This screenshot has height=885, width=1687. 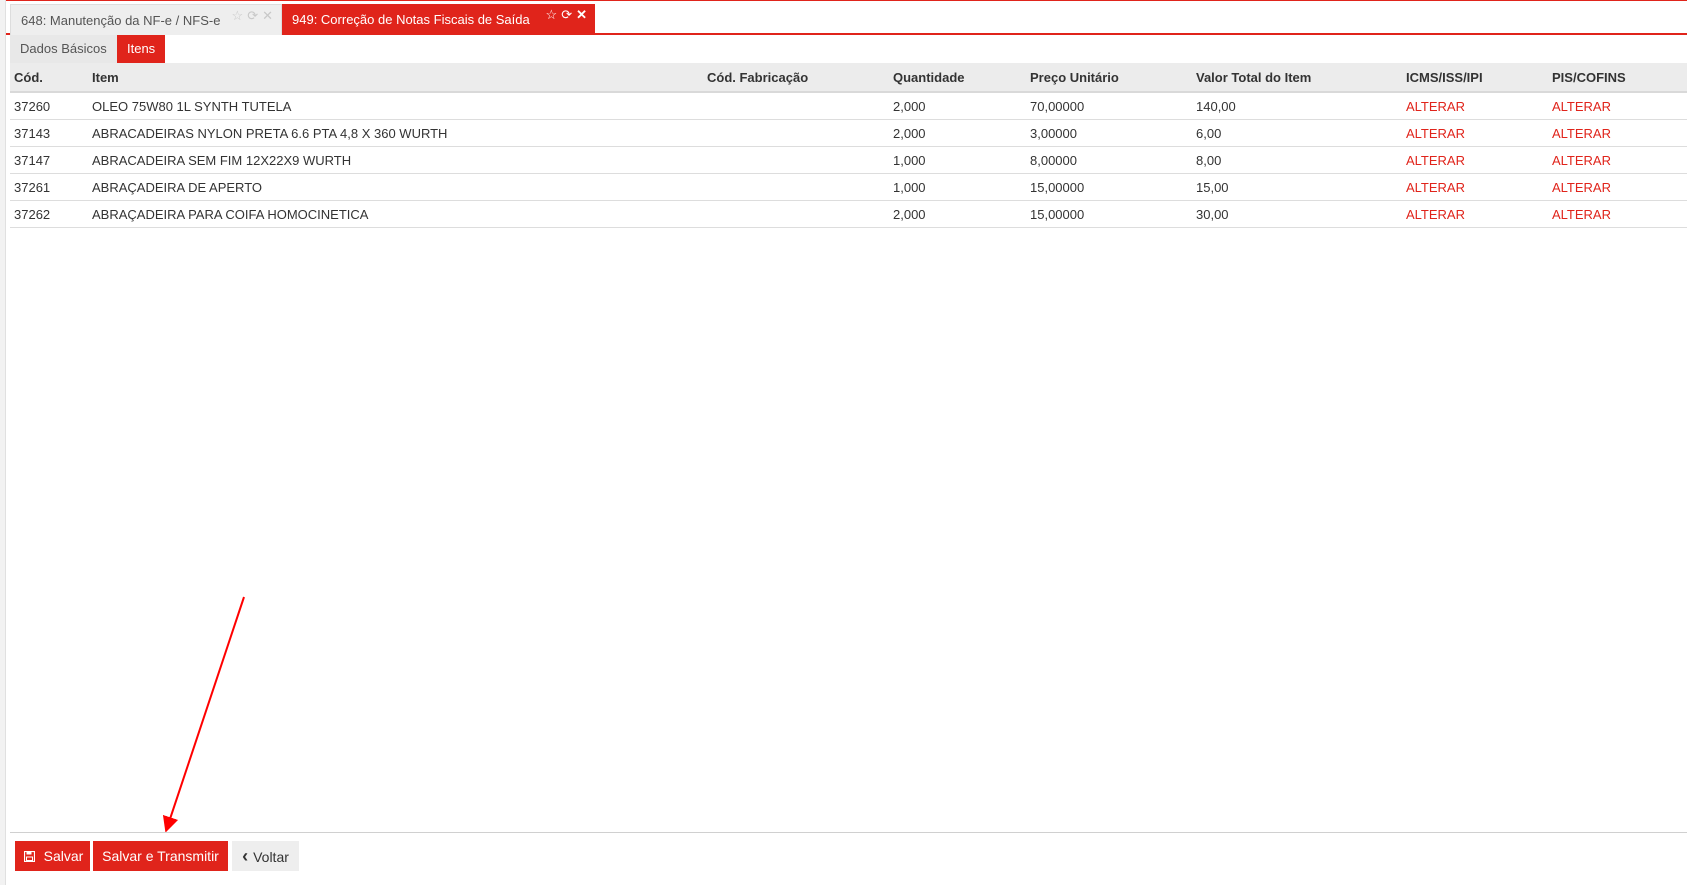 I want to click on cell-valor-total: 30,00, so click(x=1212, y=214).